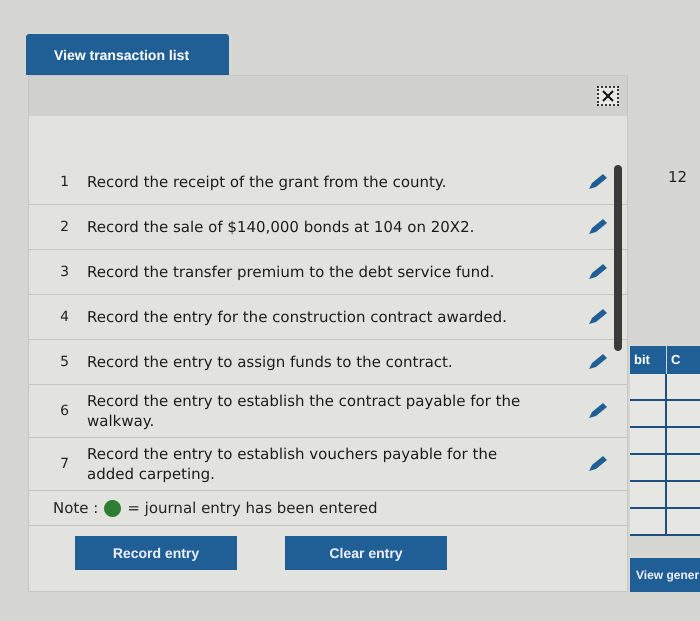  I want to click on transaction-text: Record the sale of $140,000 bonds at 104 on 20X2., so click(337, 227).